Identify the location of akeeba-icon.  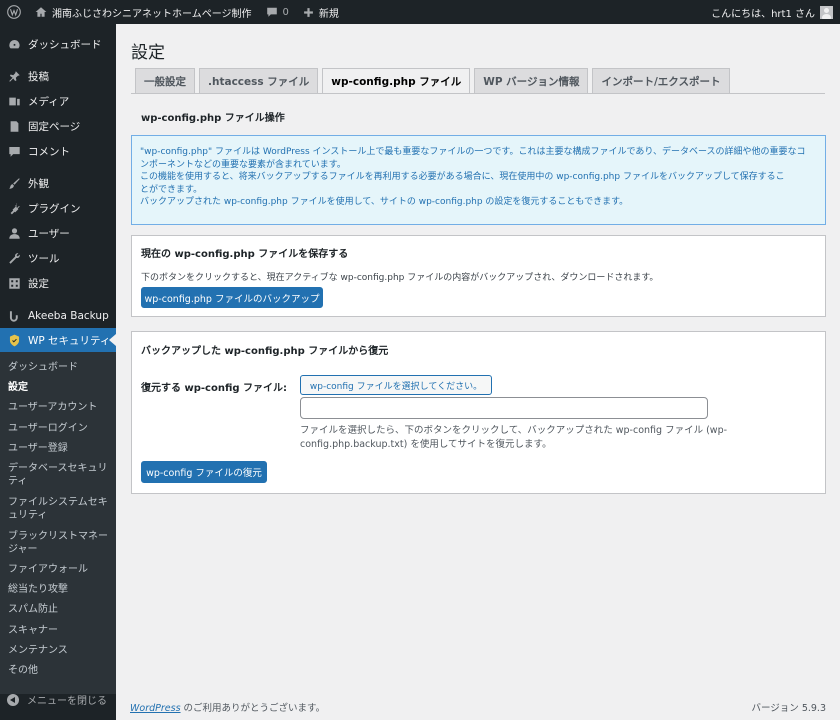
(14, 316).